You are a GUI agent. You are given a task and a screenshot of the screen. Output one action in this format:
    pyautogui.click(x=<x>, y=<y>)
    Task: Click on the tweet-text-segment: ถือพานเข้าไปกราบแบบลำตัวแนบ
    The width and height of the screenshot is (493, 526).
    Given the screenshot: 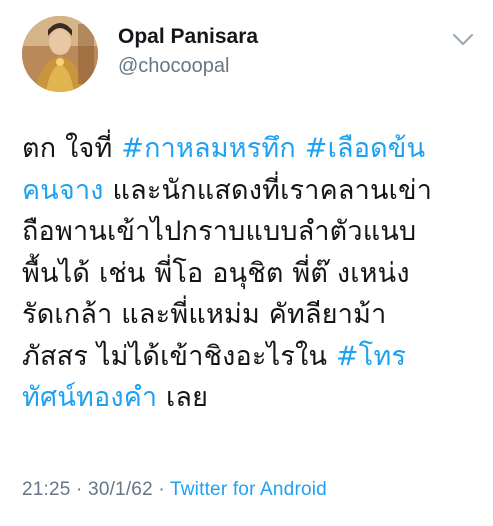 What is the action you would take?
    pyautogui.click(x=219, y=231)
    